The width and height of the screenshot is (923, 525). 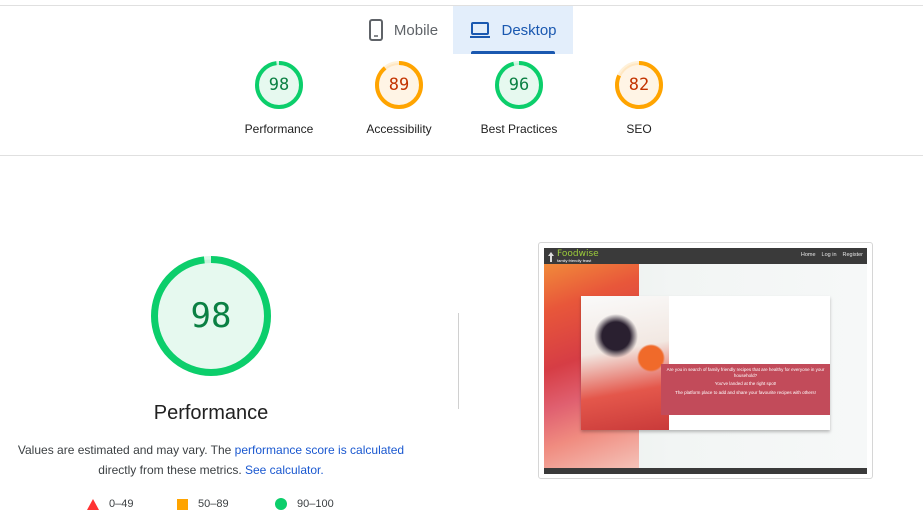 I want to click on score-calculated-link: performance score is calculated, so click(x=319, y=450).